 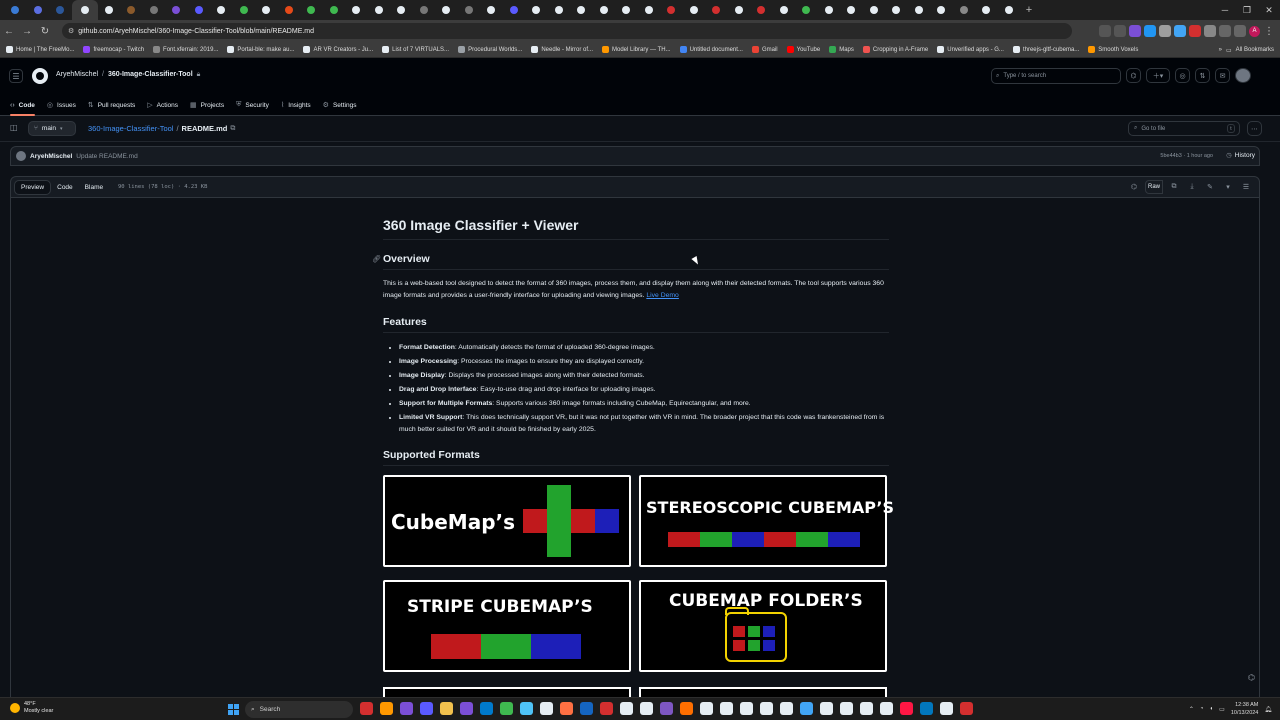 I want to click on battery-icon: ▭, so click(x=1222, y=709).